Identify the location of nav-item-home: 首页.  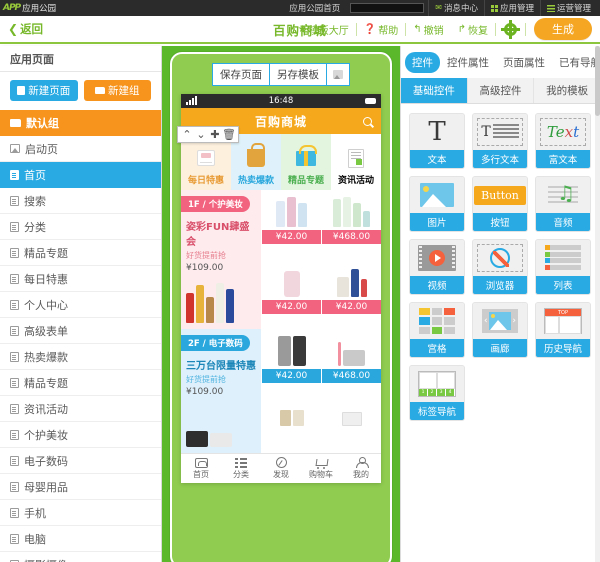
(201, 468).